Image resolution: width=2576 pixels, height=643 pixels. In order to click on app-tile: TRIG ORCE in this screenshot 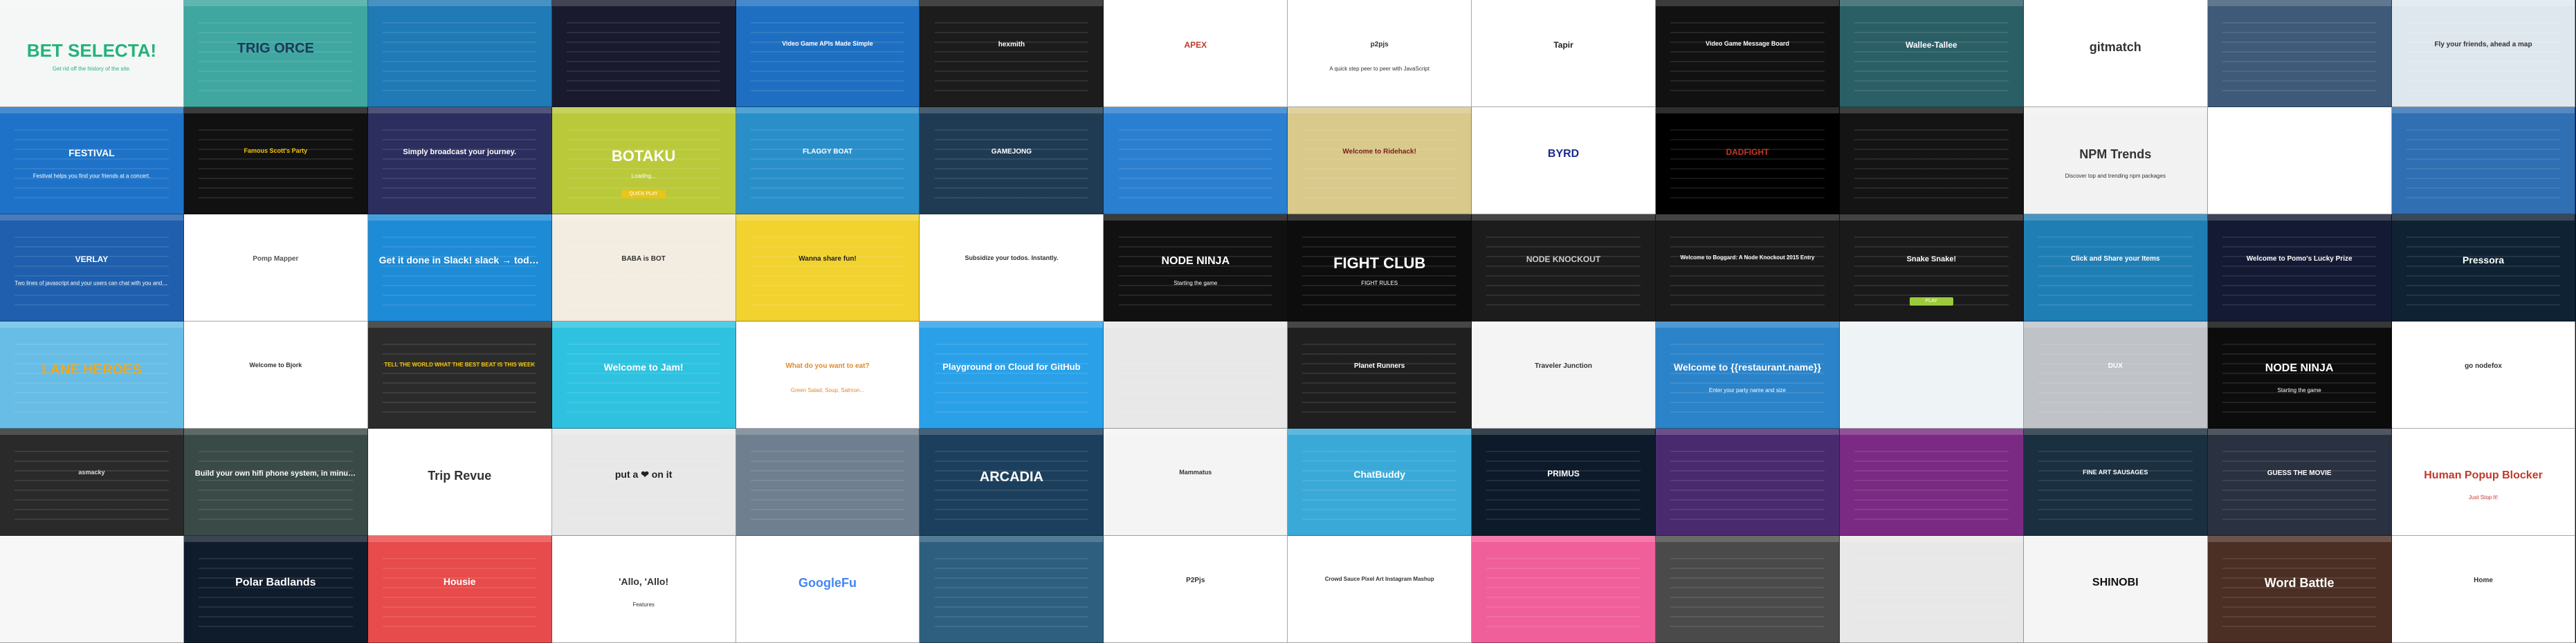, I will do `click(275, 53)`.